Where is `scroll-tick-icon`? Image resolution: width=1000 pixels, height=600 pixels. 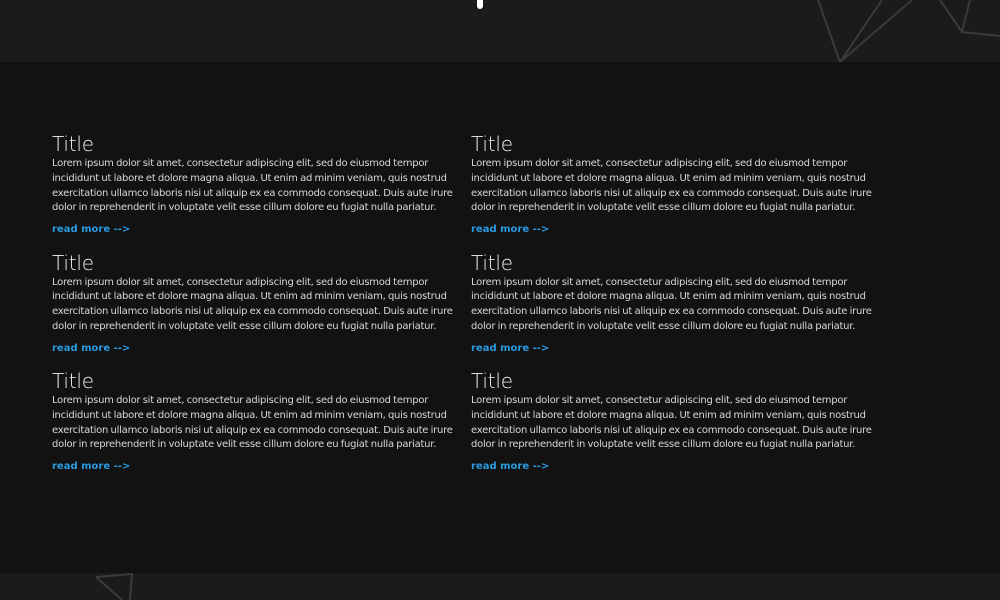 scroll-tick-icon is located at coordinates (480, 4).